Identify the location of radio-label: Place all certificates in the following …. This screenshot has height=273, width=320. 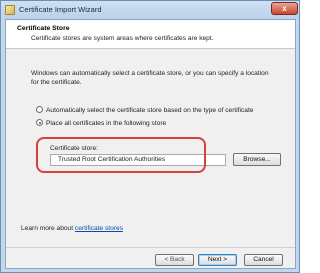
(106, 123).